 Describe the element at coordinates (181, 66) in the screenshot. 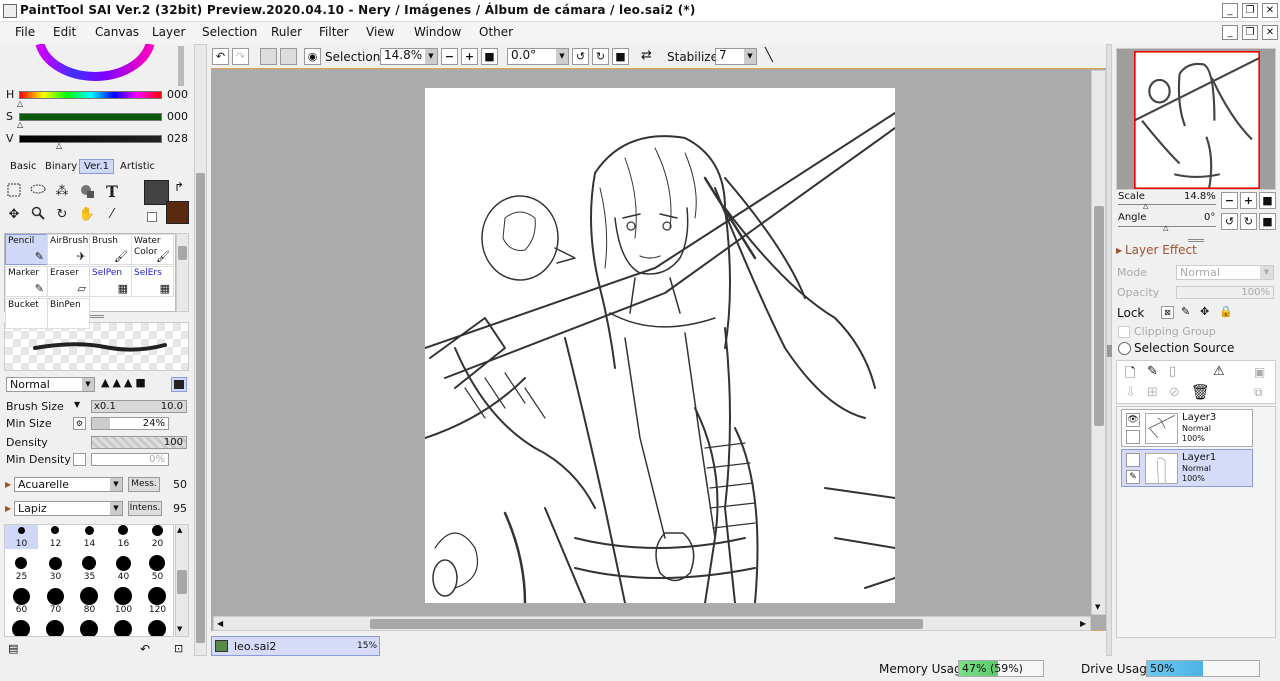

I see `color-panel-scrollbar` at that location.